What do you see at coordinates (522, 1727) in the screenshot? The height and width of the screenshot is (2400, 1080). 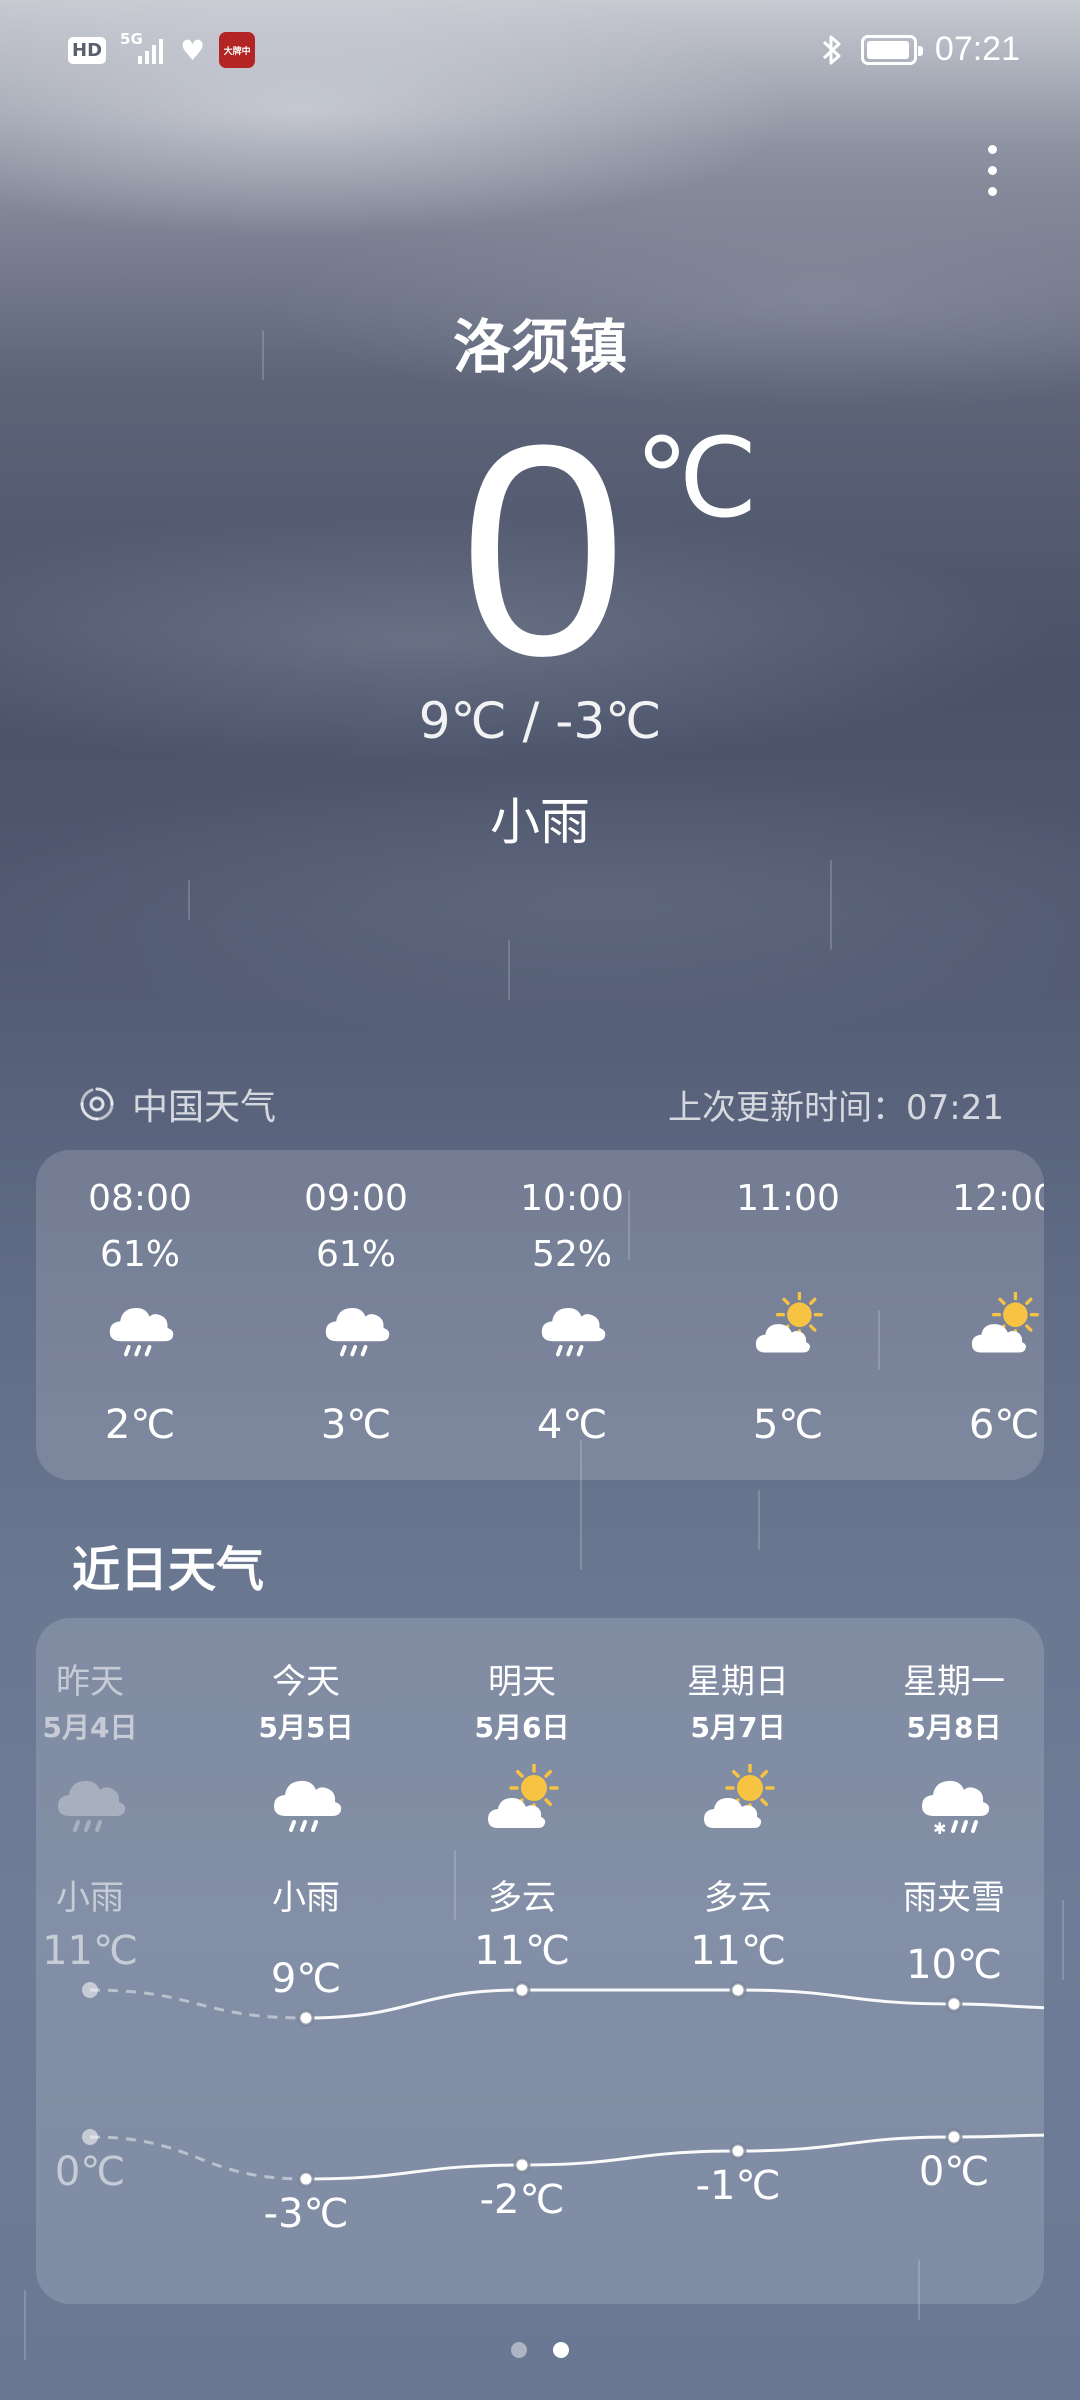 I see `day-date: 5月6日` at bounding box center [522, 1727].